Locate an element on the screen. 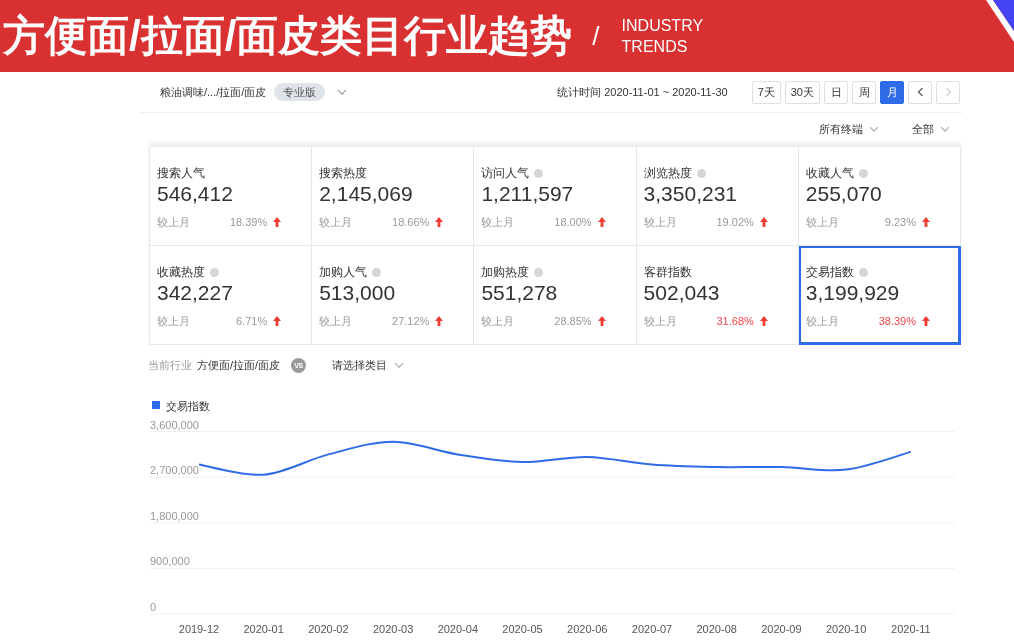 This screenshot has height=641, width=1014. metric-value: 2,145,069 is located at coordinates (366, 194).